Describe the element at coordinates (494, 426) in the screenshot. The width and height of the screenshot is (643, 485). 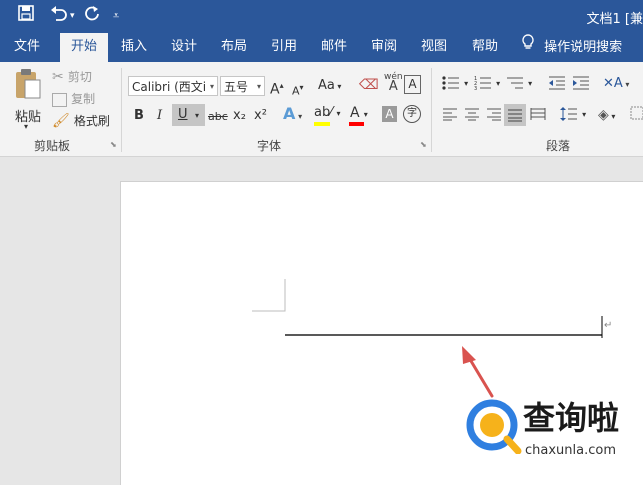
I see `chaxunla-logo-icon` at that location.